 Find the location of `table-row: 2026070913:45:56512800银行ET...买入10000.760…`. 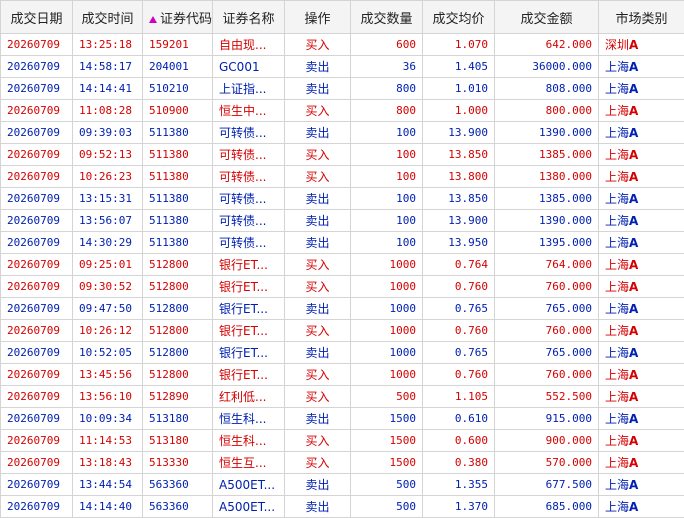

table-row: 2026070913:45:56512800银行ET...买入10000.760… is located at coordinates (342, 375).